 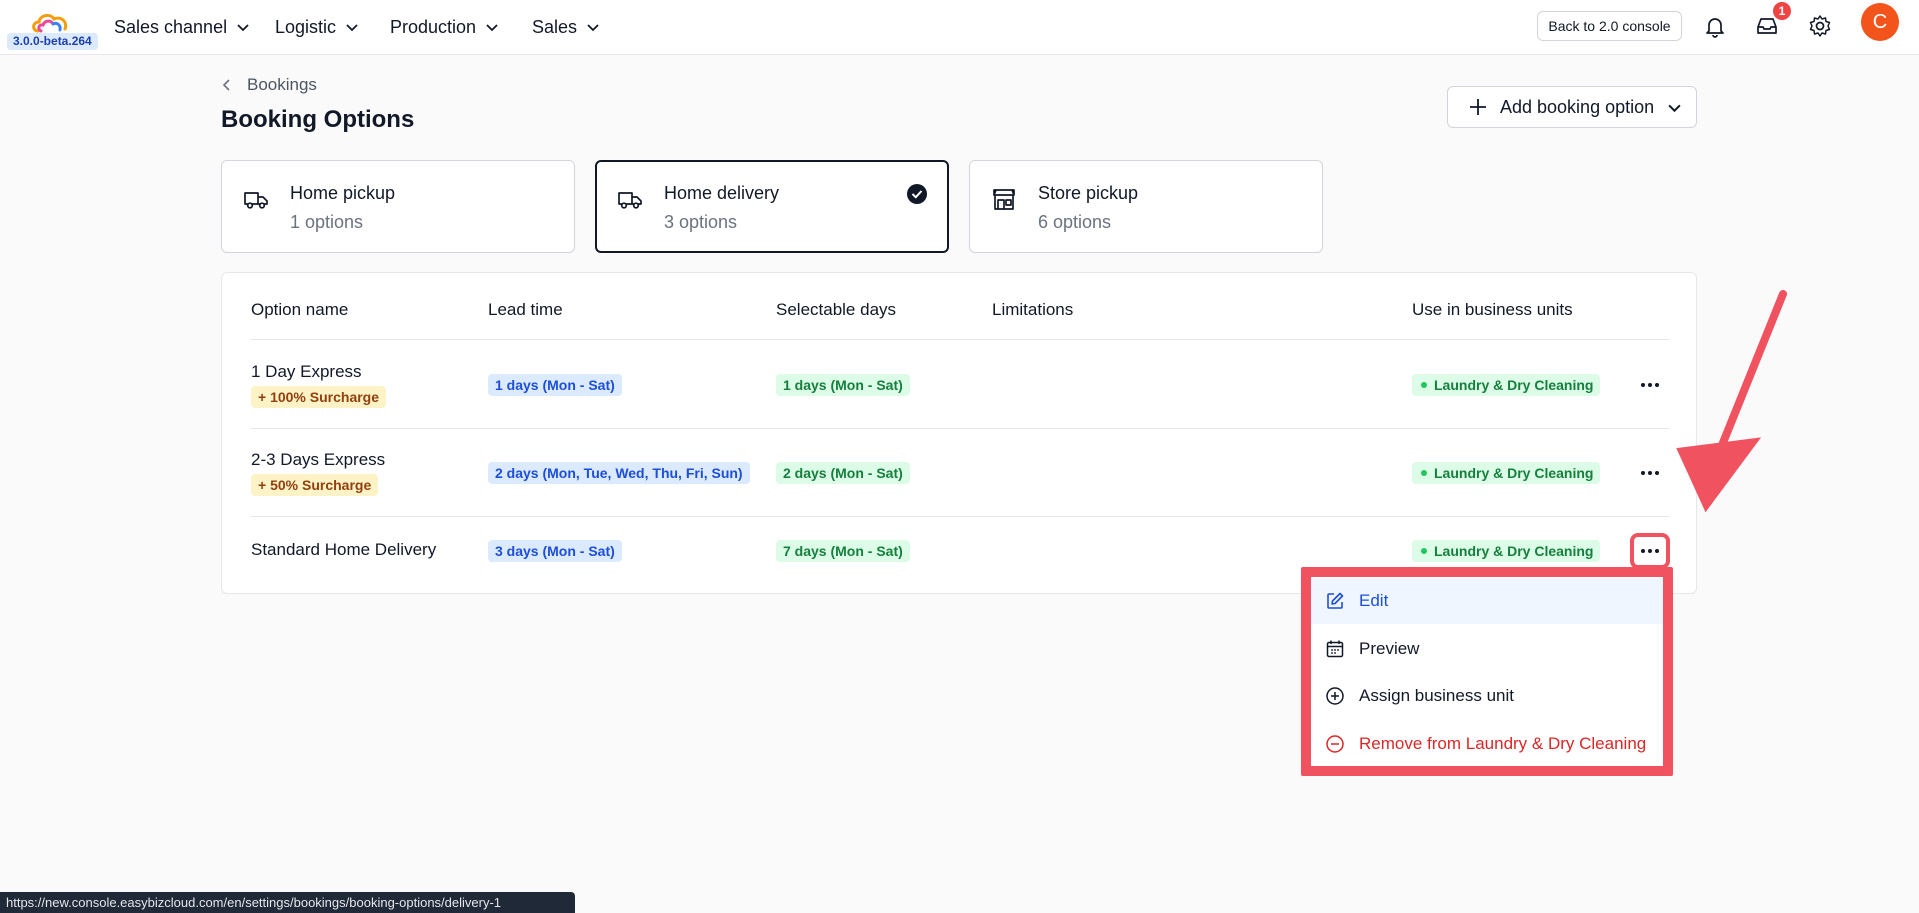 What do you see at coordinates (555, 26) in the screenshot?
I see `nav-label: Sales` at bounding box center [555, 26].